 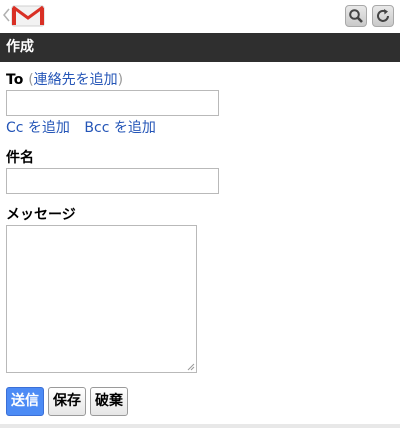 I want to click on resize-grip-icon, so click(x=191, y=367).